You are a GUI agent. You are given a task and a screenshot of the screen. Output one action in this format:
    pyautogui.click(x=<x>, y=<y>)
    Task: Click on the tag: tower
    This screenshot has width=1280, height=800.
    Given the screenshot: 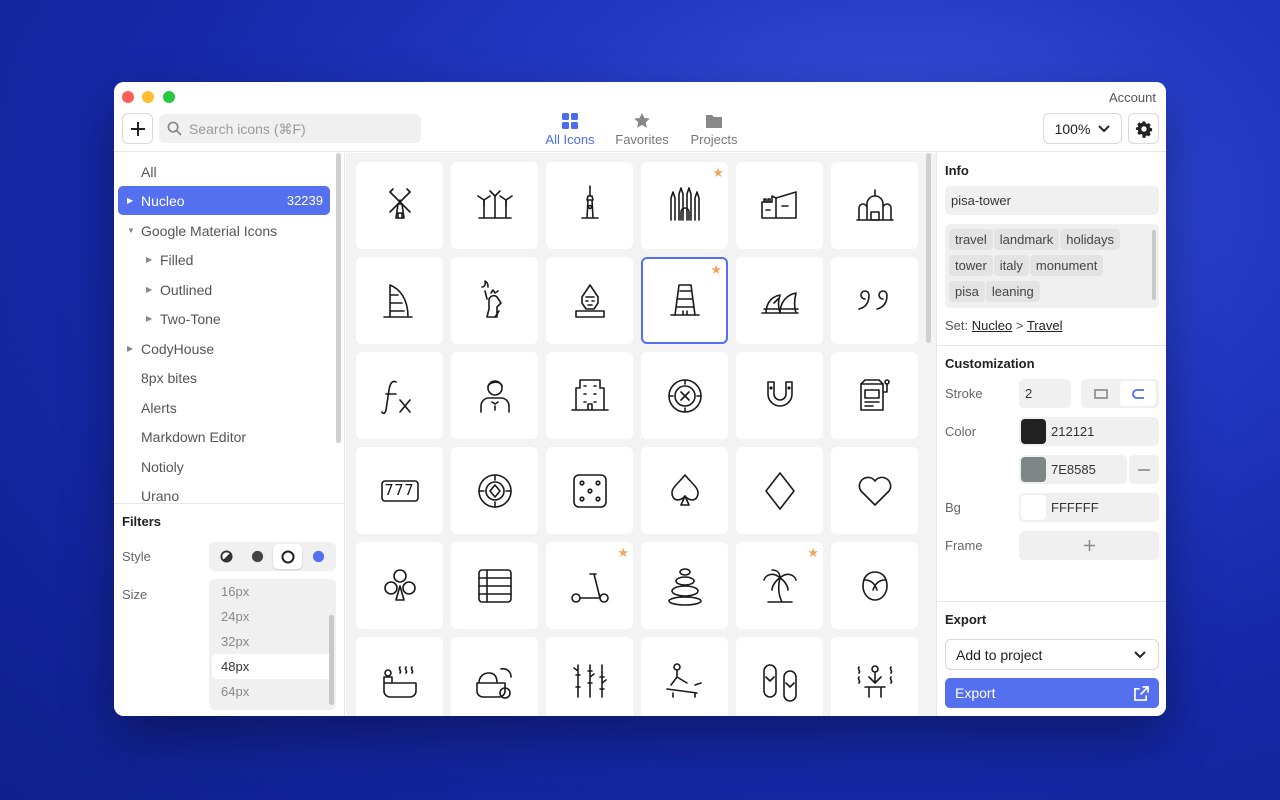 What is the action you would take?
    pyautogui.click(x=971, y=265)
    